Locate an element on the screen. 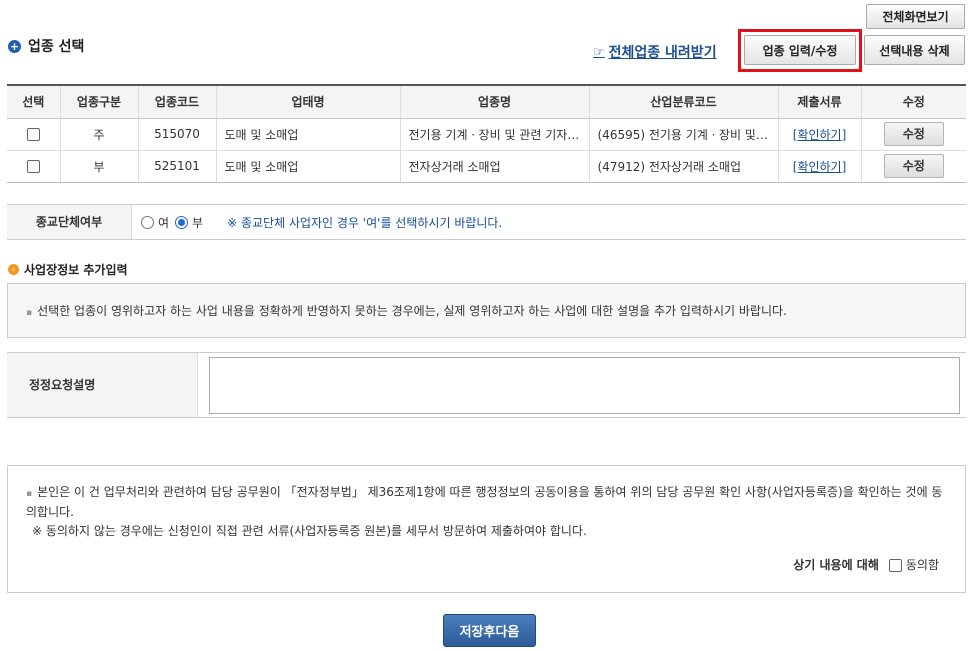 The width and height of the screenshot is (979, 651). row-type: 부 is located at coordinates (99, 166).